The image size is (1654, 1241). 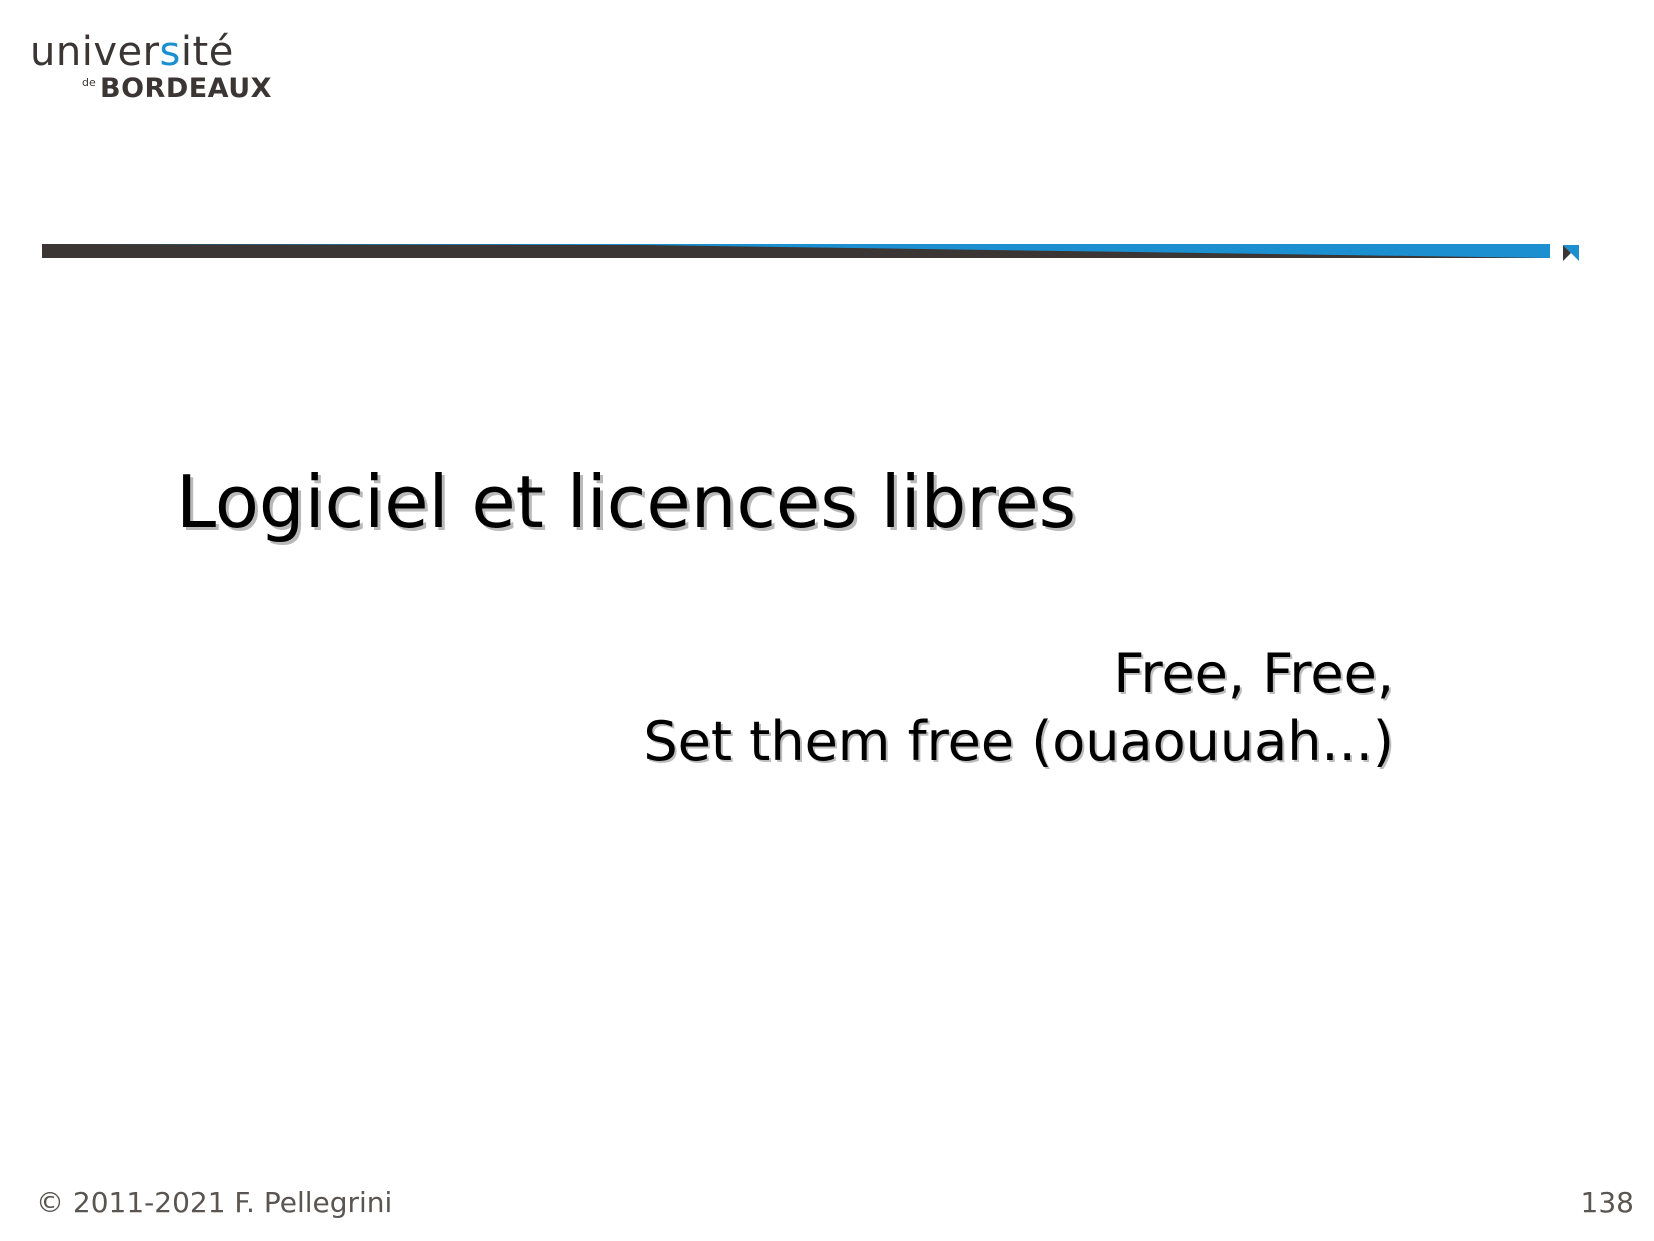 I want to click on logo-wordmark: université, so click(x=132, y=52).